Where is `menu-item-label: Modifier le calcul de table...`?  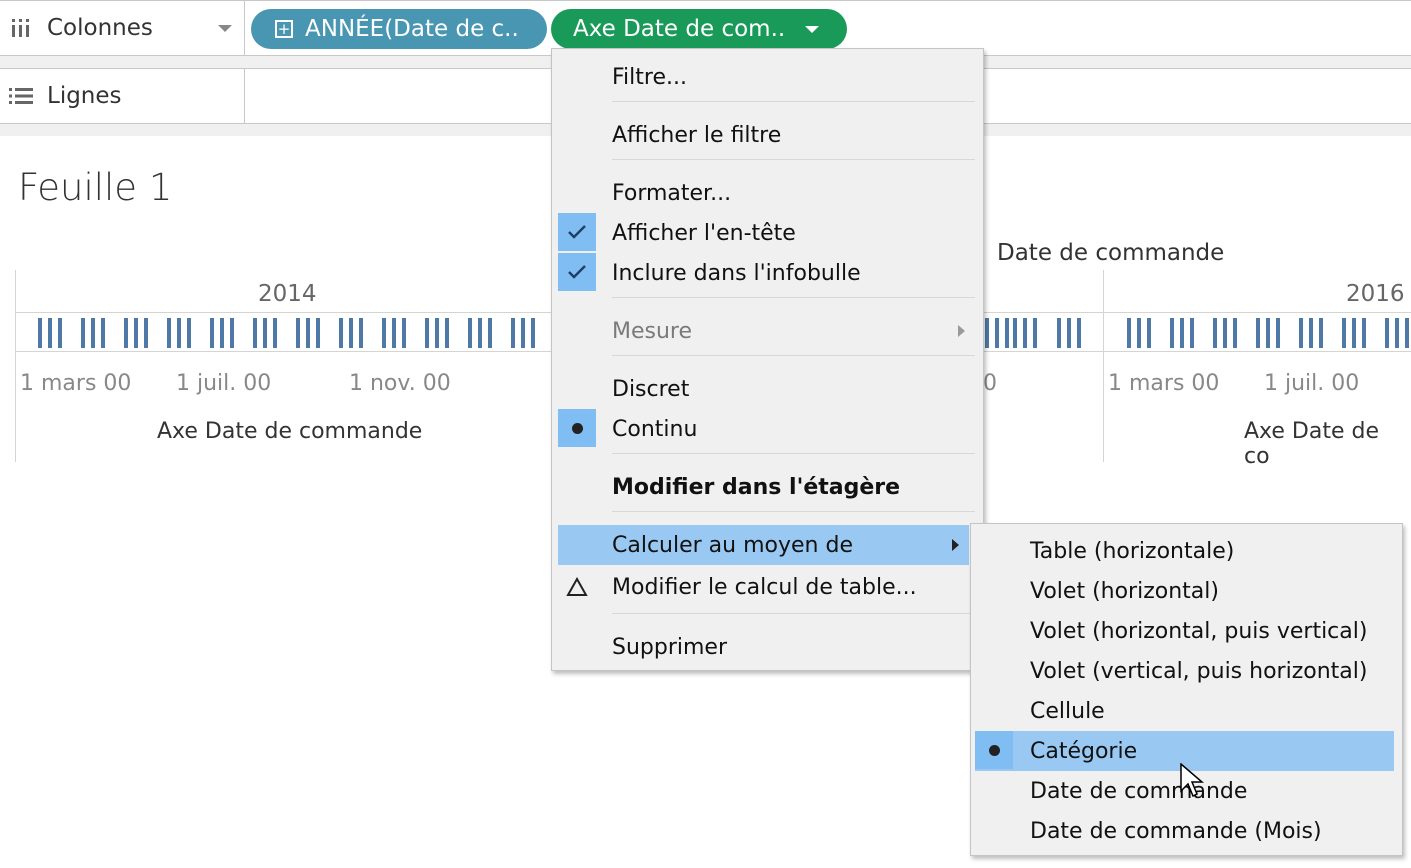 menu-item-label: Modifier le calcul de table... is located at coordinates (764, 587).